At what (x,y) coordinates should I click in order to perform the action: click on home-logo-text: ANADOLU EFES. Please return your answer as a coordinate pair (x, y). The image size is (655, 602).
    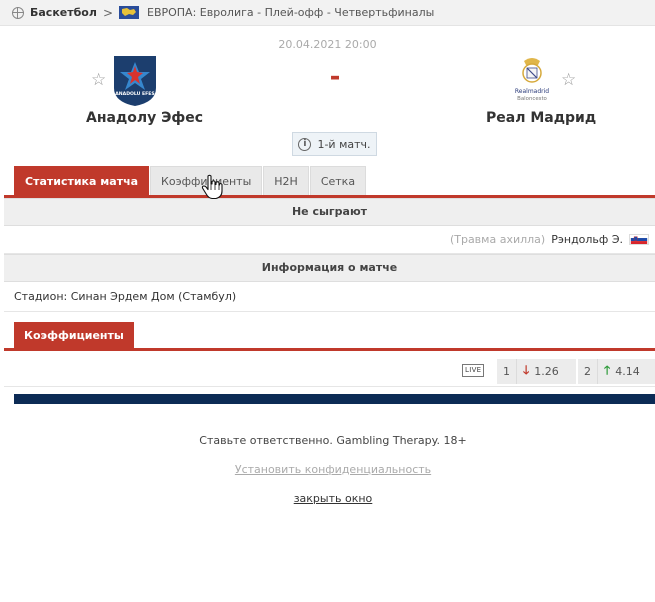
    Looking at the image, I should click on (135, 94).